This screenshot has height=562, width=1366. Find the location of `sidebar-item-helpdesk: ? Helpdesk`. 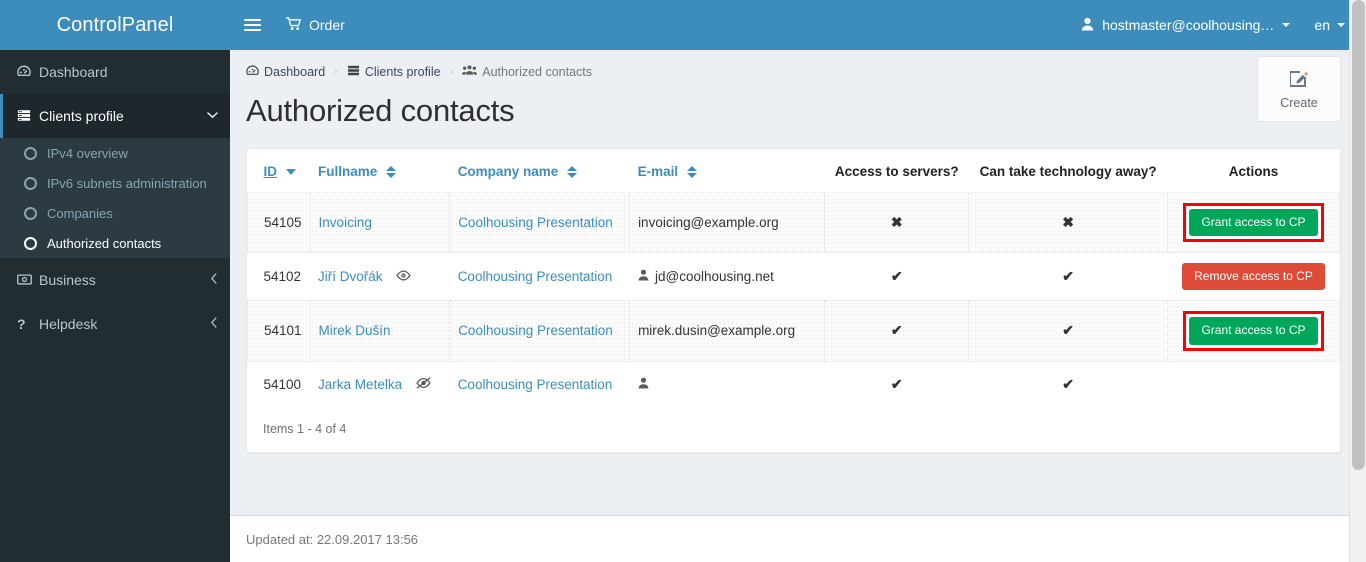

sidebar-item-helpdesk: ? Helpdesk is located at coordinates (115, 324).